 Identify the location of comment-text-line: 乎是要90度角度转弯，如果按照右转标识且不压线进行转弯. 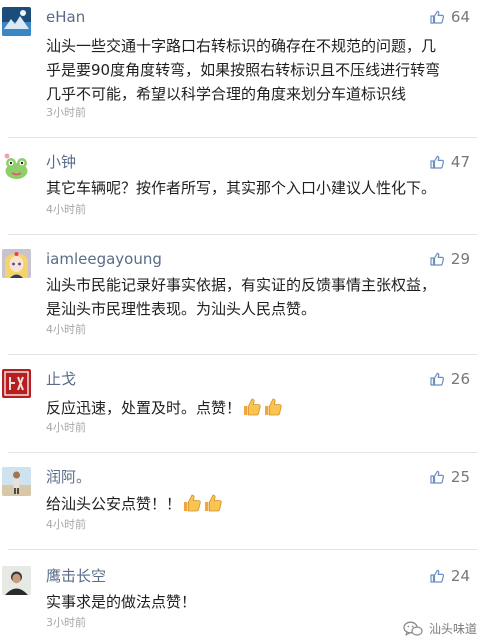
(243, 70).